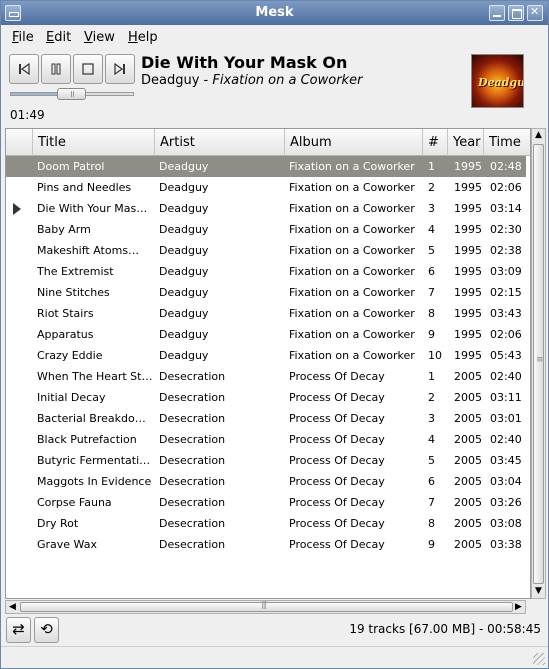 The image size is (549, 669). I want to click on track-title: The Extremist, so click(75, 271).